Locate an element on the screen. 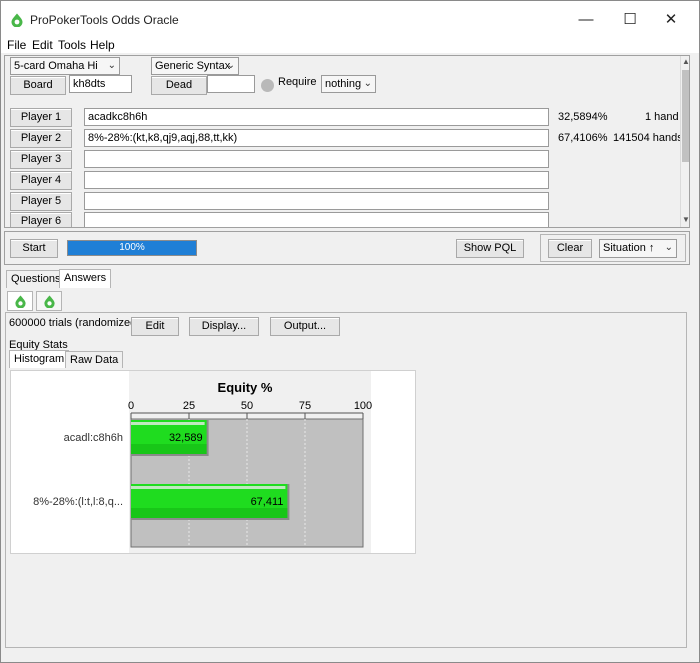 The height and width of the screenshot is (663, 700). player-4-button: Player 4 is located at coordinates (41, 180).